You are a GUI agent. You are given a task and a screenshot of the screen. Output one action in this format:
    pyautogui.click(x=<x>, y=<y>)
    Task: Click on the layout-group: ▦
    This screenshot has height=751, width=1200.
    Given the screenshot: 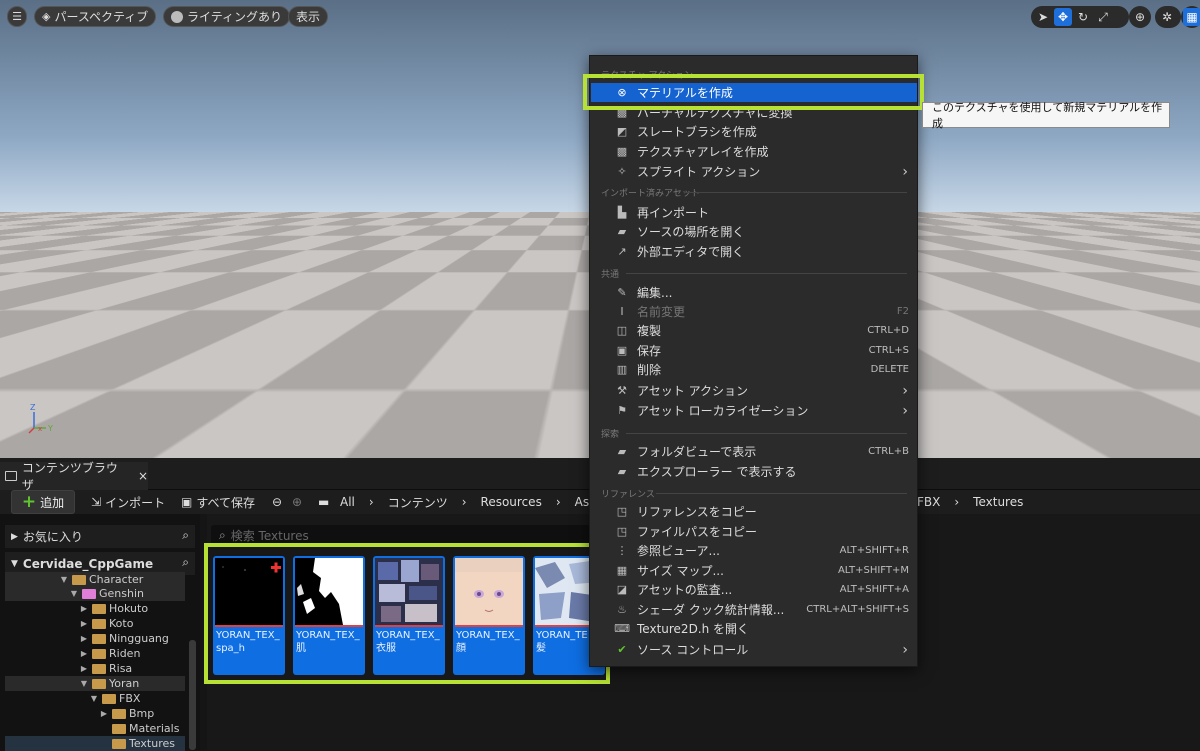 What is the action you would take?
    pyautogui.click(x=1190, y=17)
    